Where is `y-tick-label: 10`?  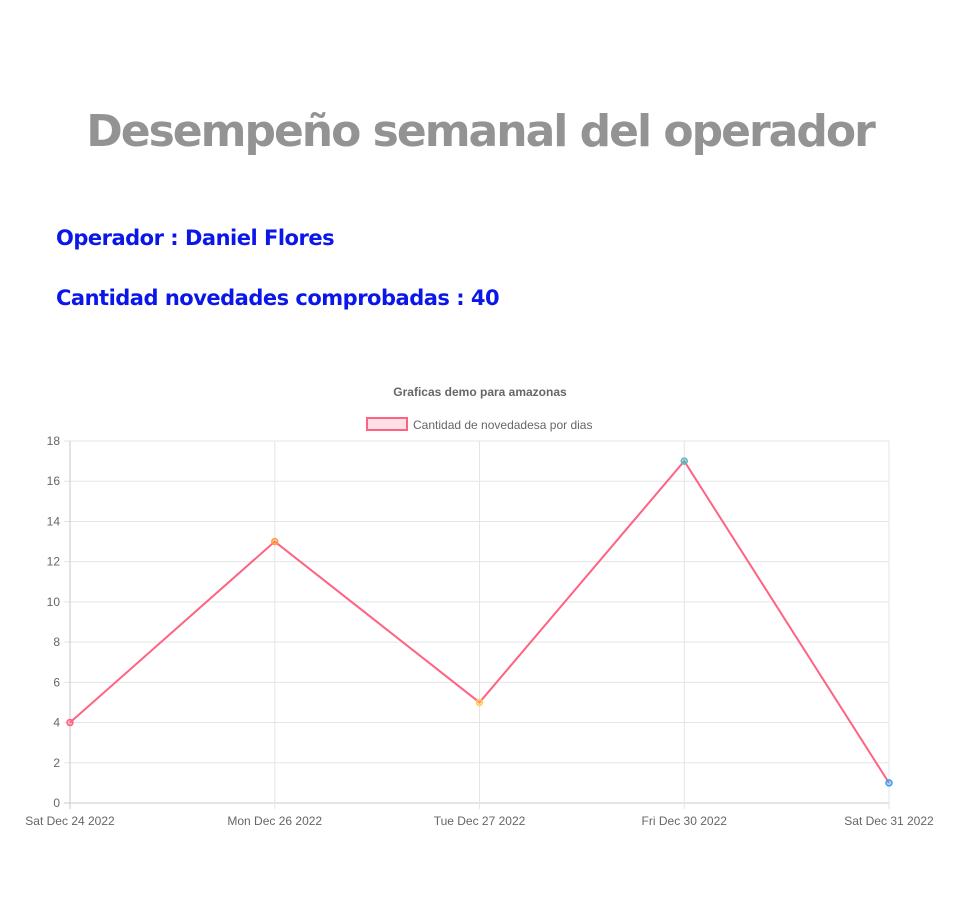
y-tick-label: 10 is located at coordinates (54, 602).